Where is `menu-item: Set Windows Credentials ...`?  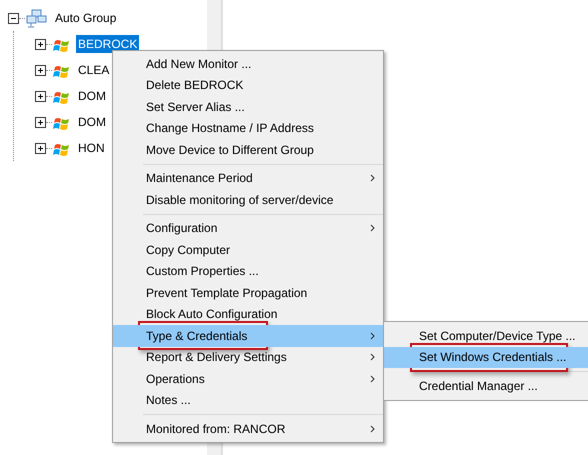
menu-item: Set Windows Credentials ... is located at coordinates (486, 357).